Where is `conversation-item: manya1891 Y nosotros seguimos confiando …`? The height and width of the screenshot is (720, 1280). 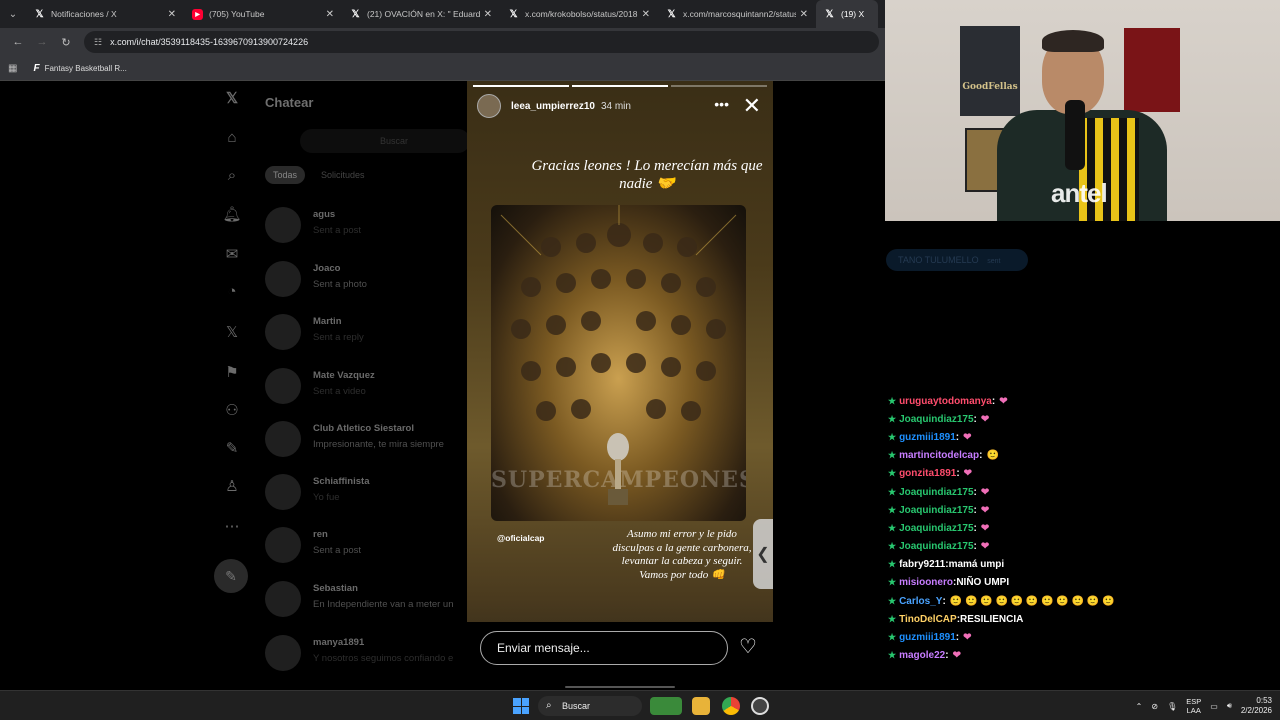
conversation-item: manya1891 Y nosotros seguimos confiando … is located at coordinates (370, 656).